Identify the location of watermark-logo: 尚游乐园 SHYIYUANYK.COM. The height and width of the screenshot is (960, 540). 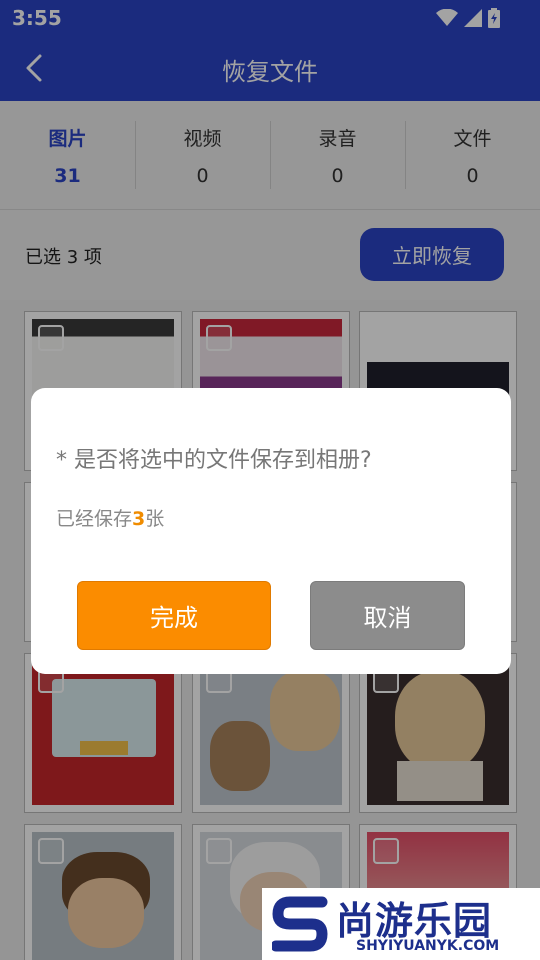
(401, 924).